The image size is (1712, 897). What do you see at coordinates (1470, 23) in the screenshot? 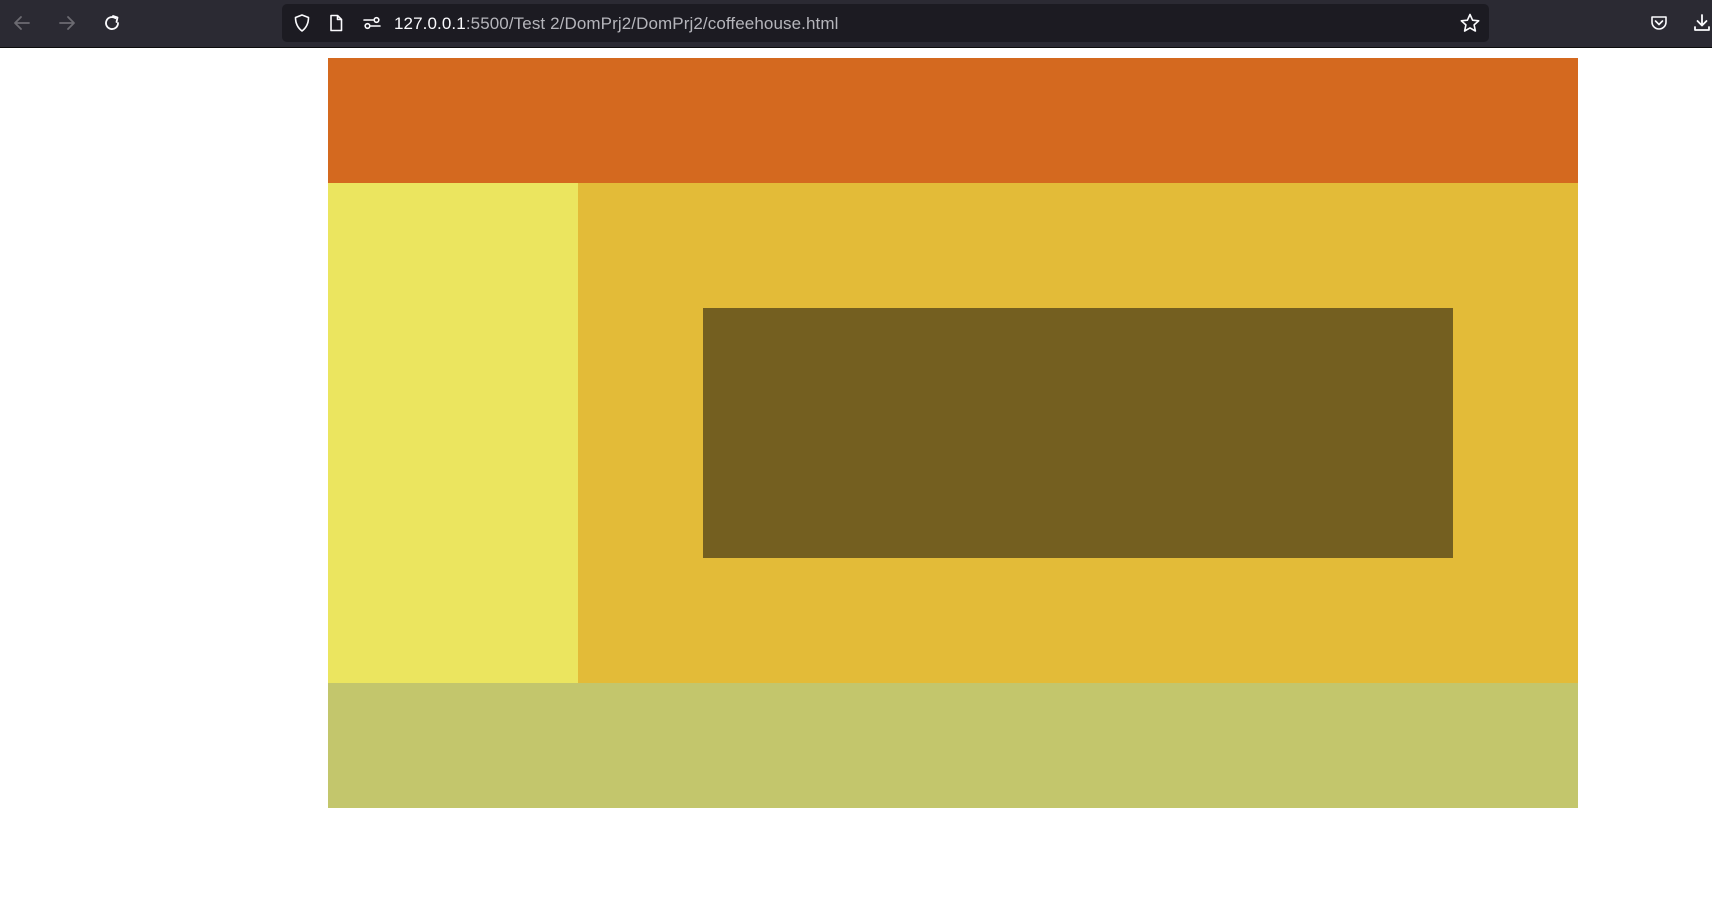
I see `bookmark-star-icon` at bounding box center [1470, 23].